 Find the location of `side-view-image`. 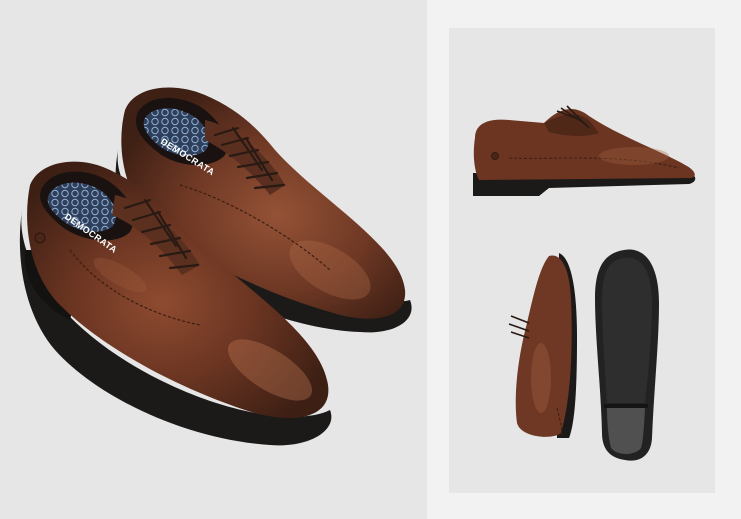

side-view-image is located at coordinates (582, 128).